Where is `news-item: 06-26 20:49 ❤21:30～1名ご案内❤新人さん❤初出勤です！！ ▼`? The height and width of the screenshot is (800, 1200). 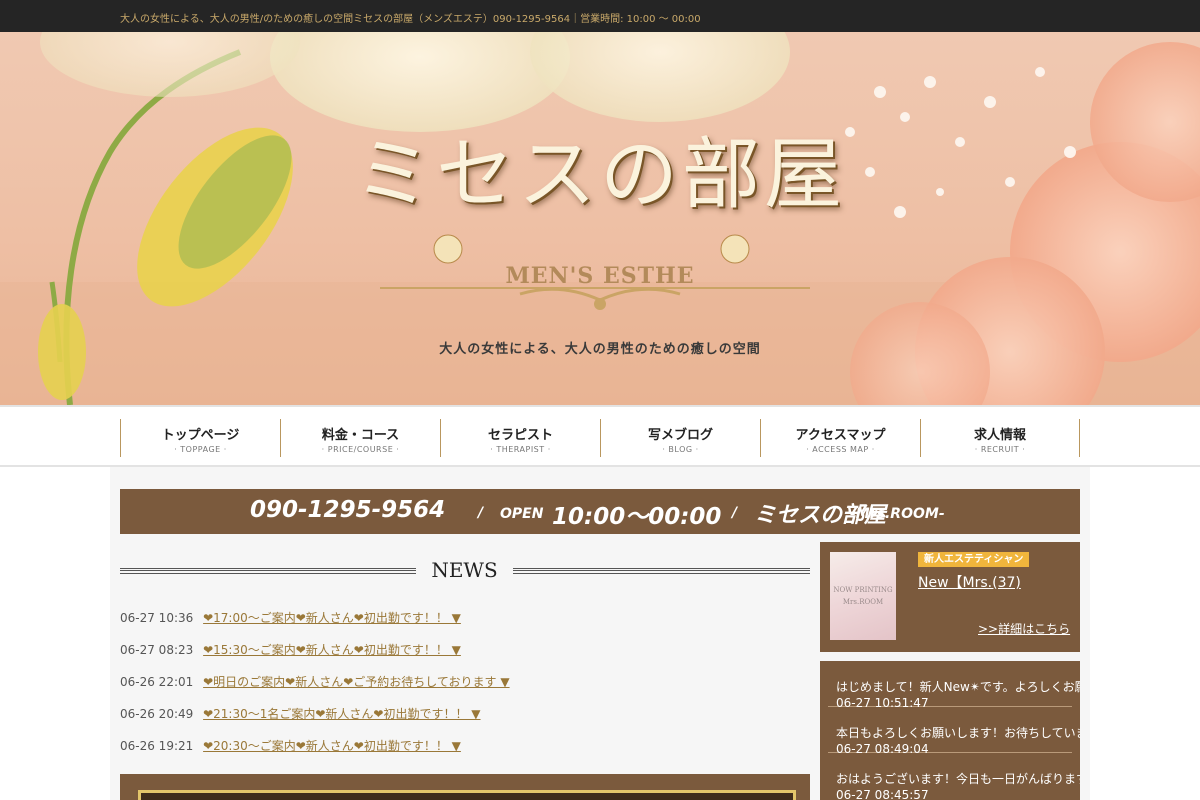
news-item: 06-26 20:49 ❤21:30～1名ご案内❤新人さん❤初出勤です！！ ▼ is located at coordinates (300, 714).